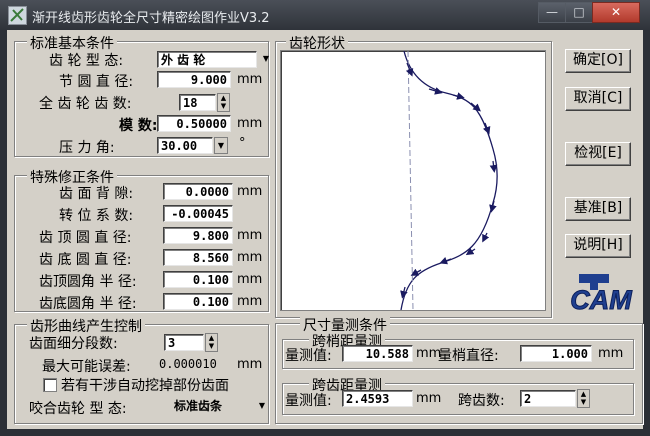  What do you see at coordinates (377, 398) in the screenshot?
I see `span-value-input: 2.4593` at bounding box center [377, 398].